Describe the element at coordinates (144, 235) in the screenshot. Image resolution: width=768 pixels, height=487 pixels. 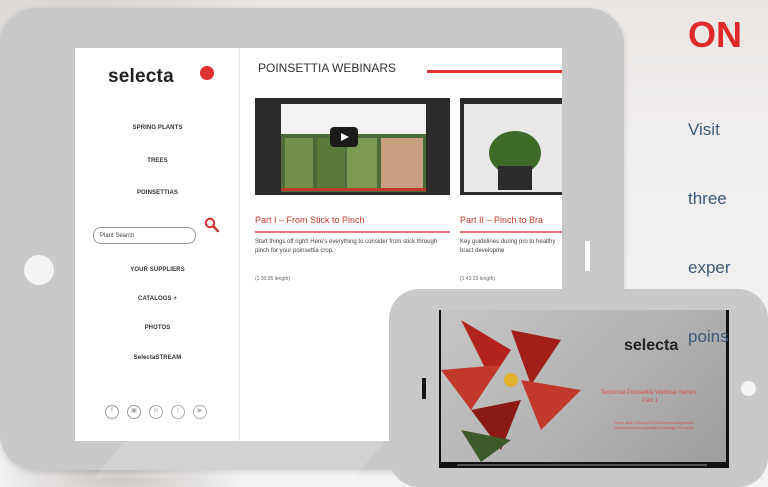
I see `plant-search-input: Plant Search` at that location.